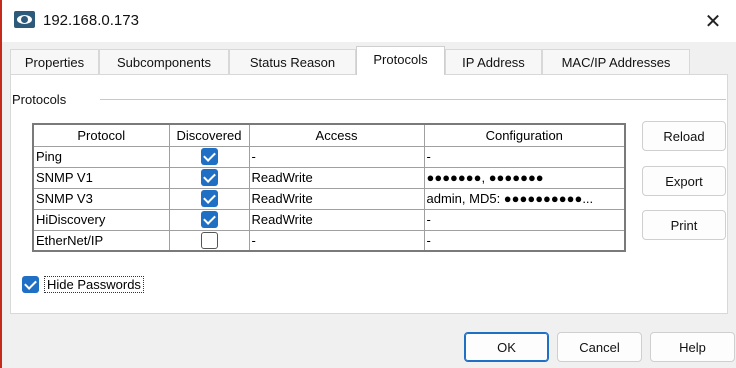 This screenshot has width=736, height=368. I want to click on window-title: 192.168.0.173, so click(91, 20).